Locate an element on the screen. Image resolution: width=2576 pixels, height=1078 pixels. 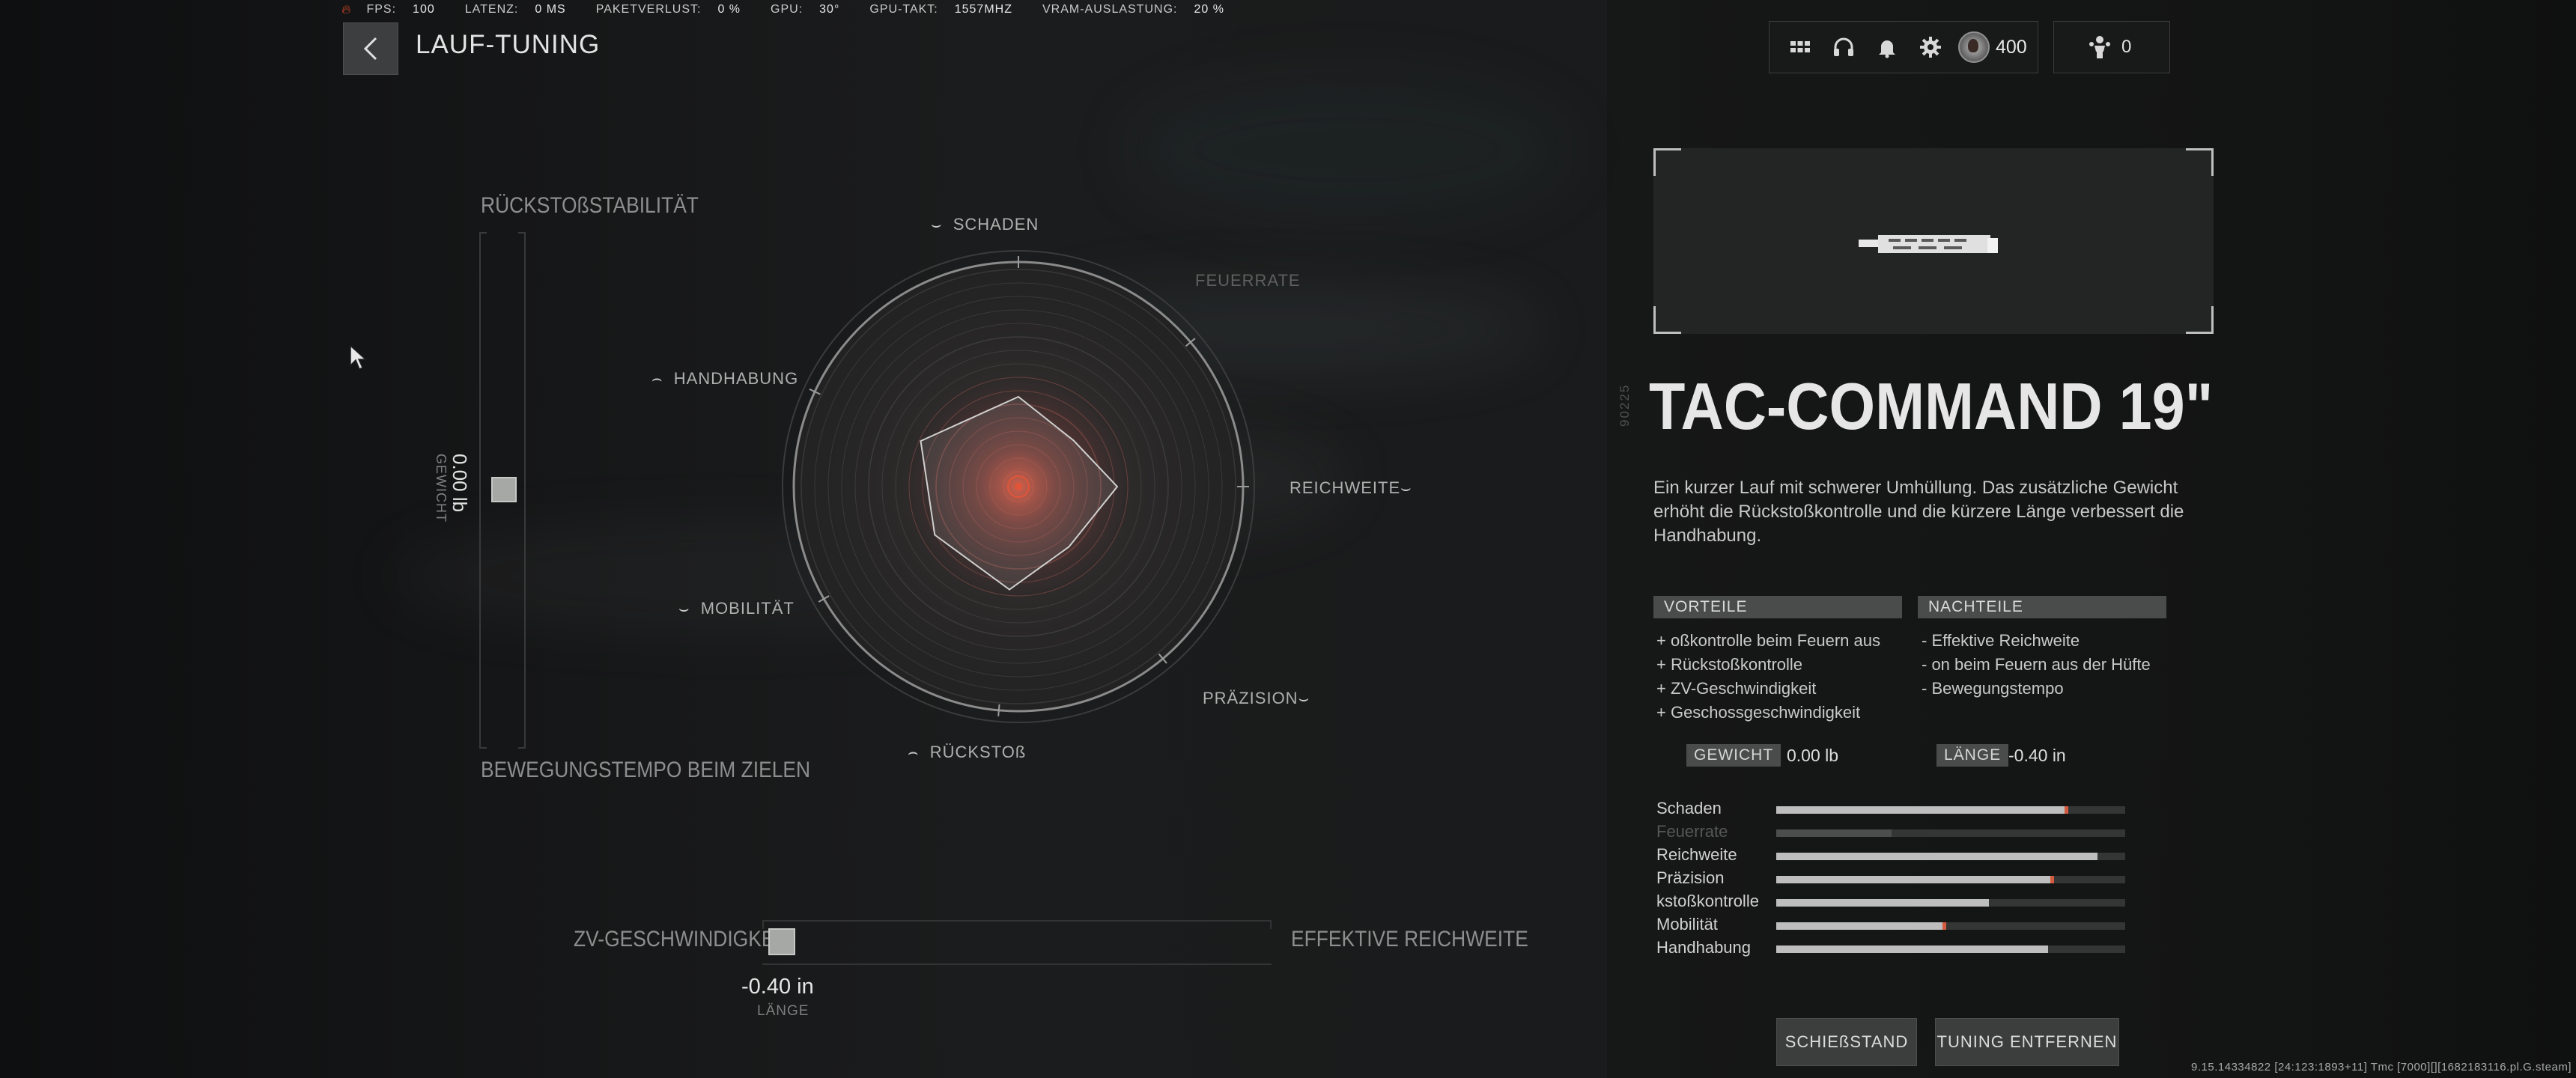
length-tuning-track is located at coordinates (1017, 942).